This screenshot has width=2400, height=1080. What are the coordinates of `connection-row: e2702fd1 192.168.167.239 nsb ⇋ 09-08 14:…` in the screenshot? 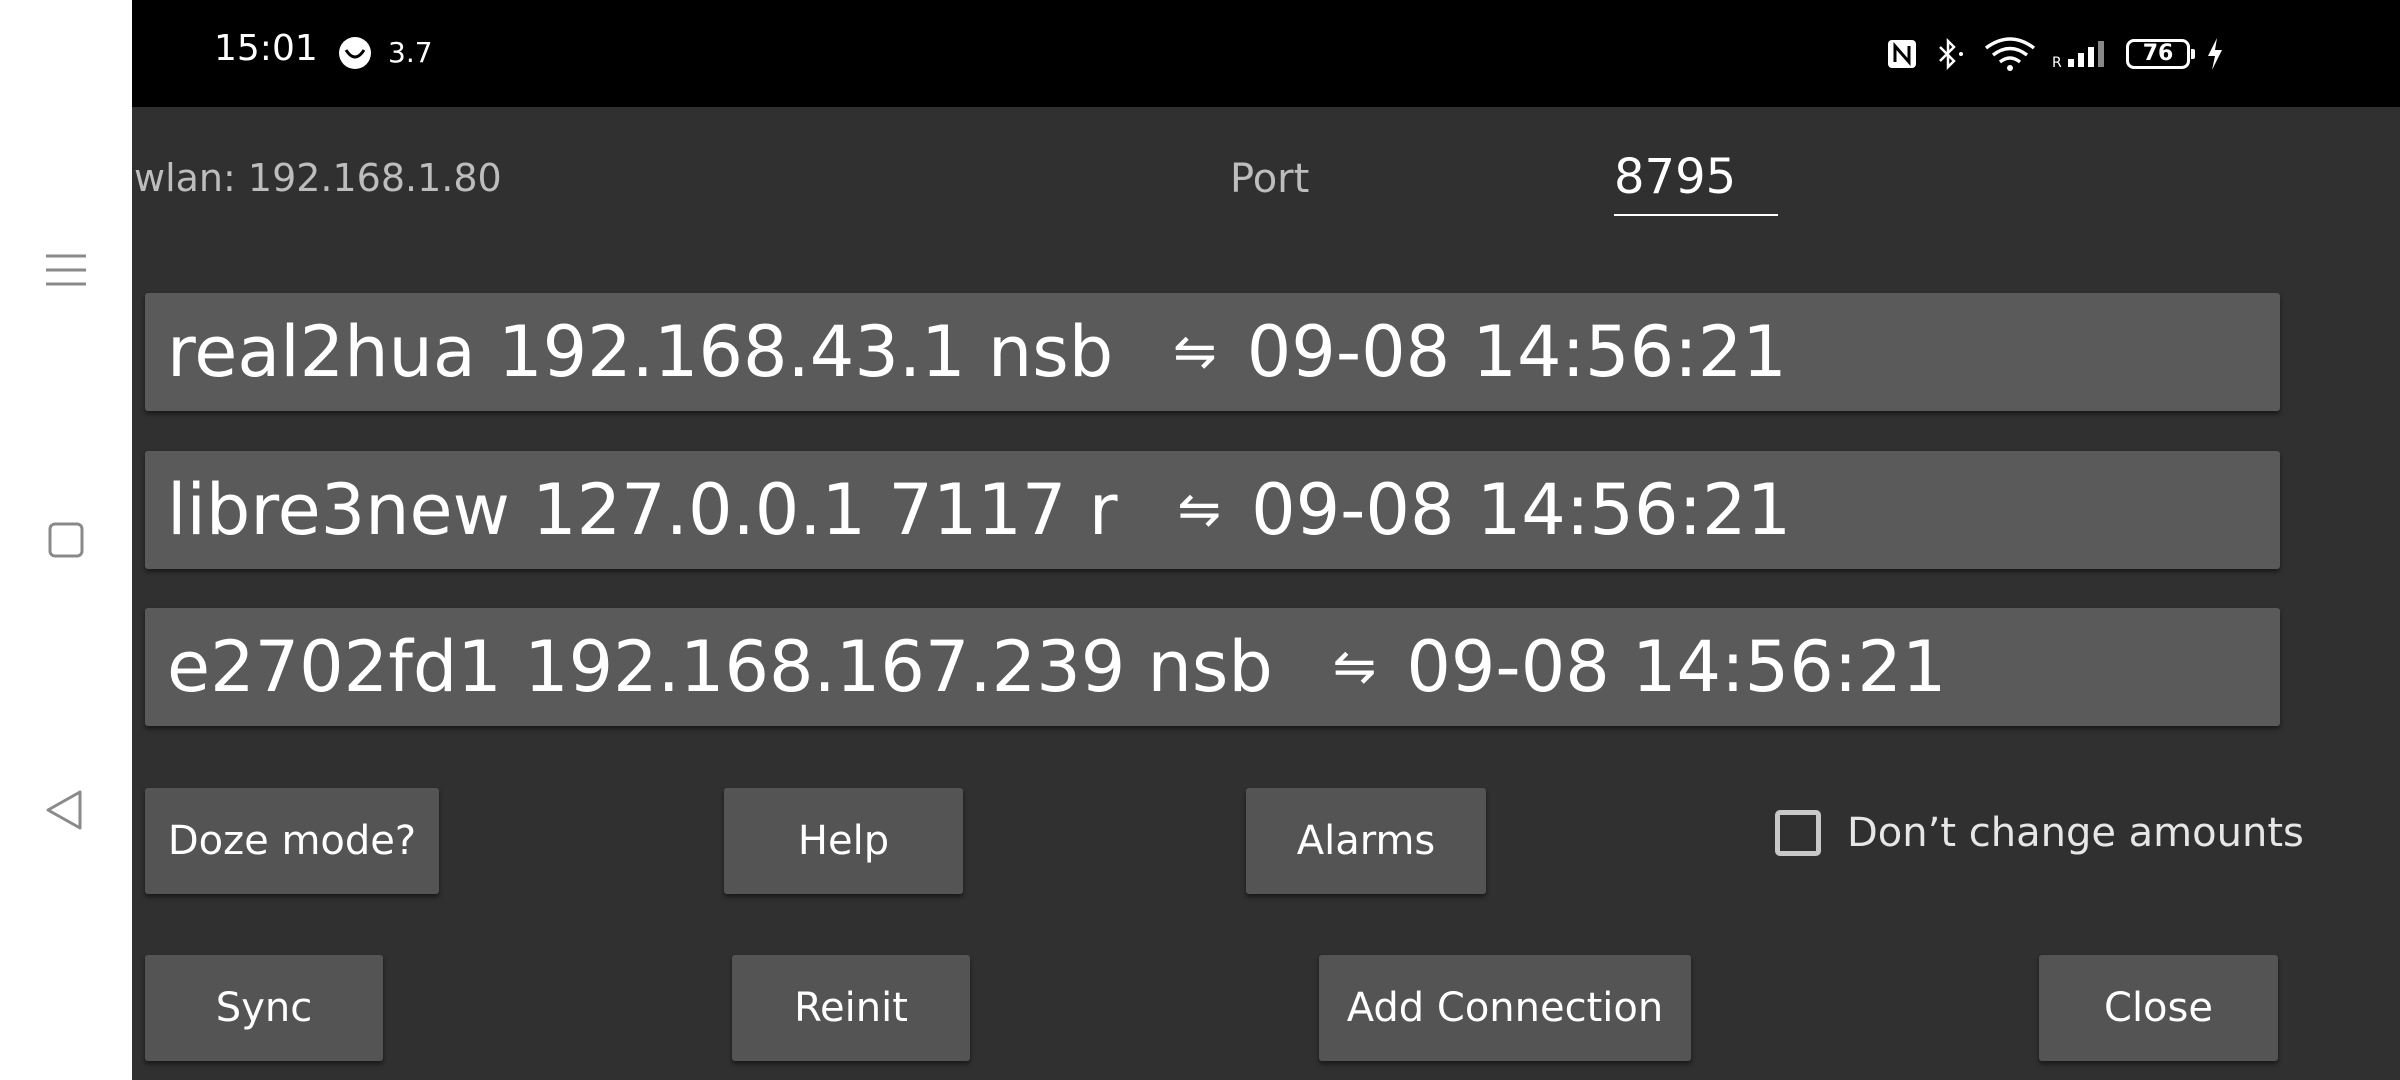 It's located at (1212, 667).